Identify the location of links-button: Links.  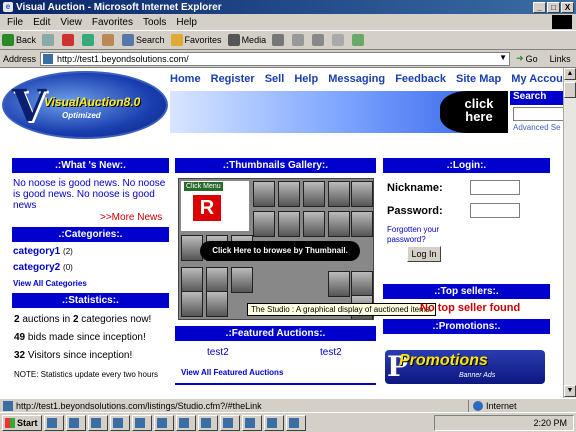
(560, 59).